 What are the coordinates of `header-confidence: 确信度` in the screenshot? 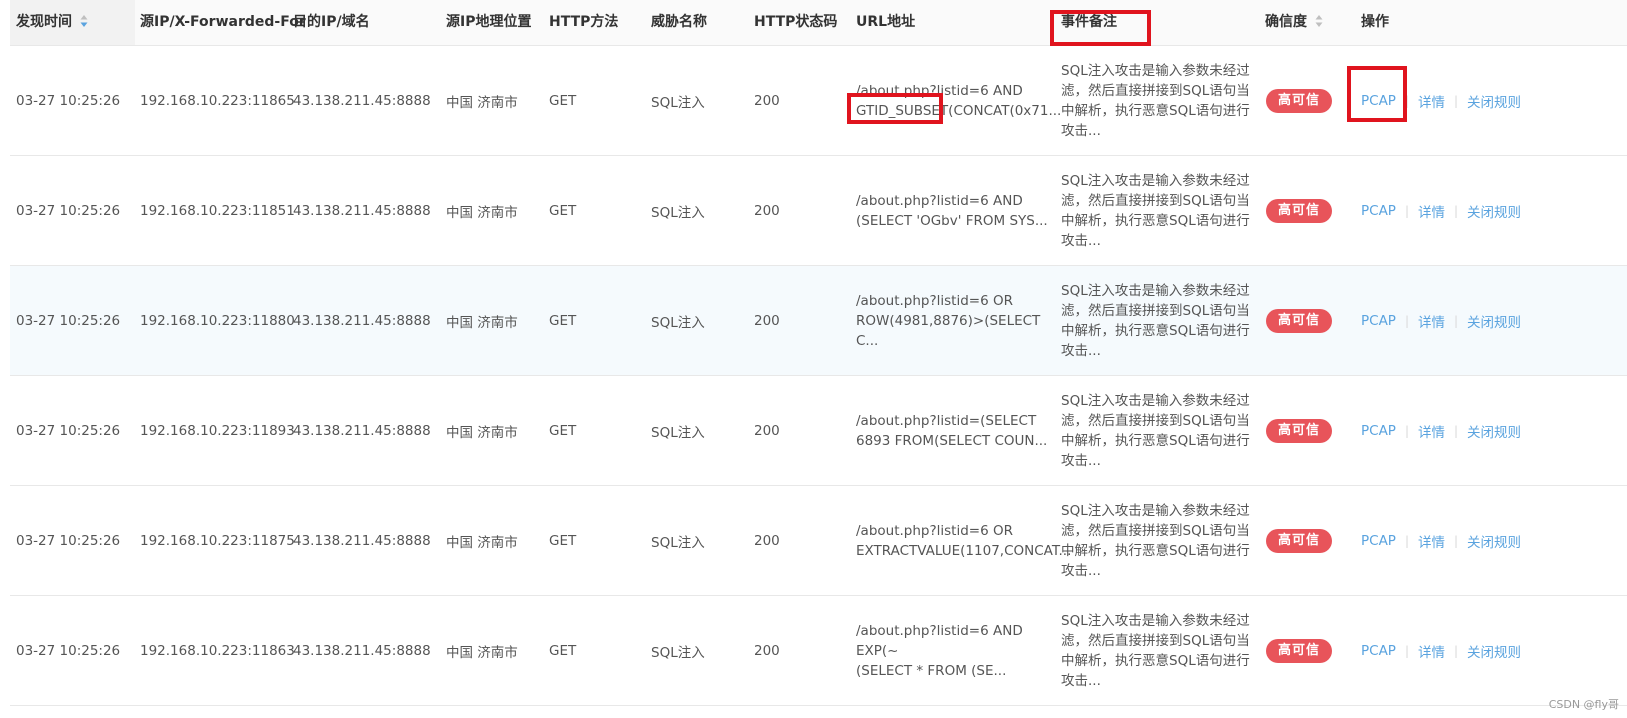 It's located at (1294, 22).